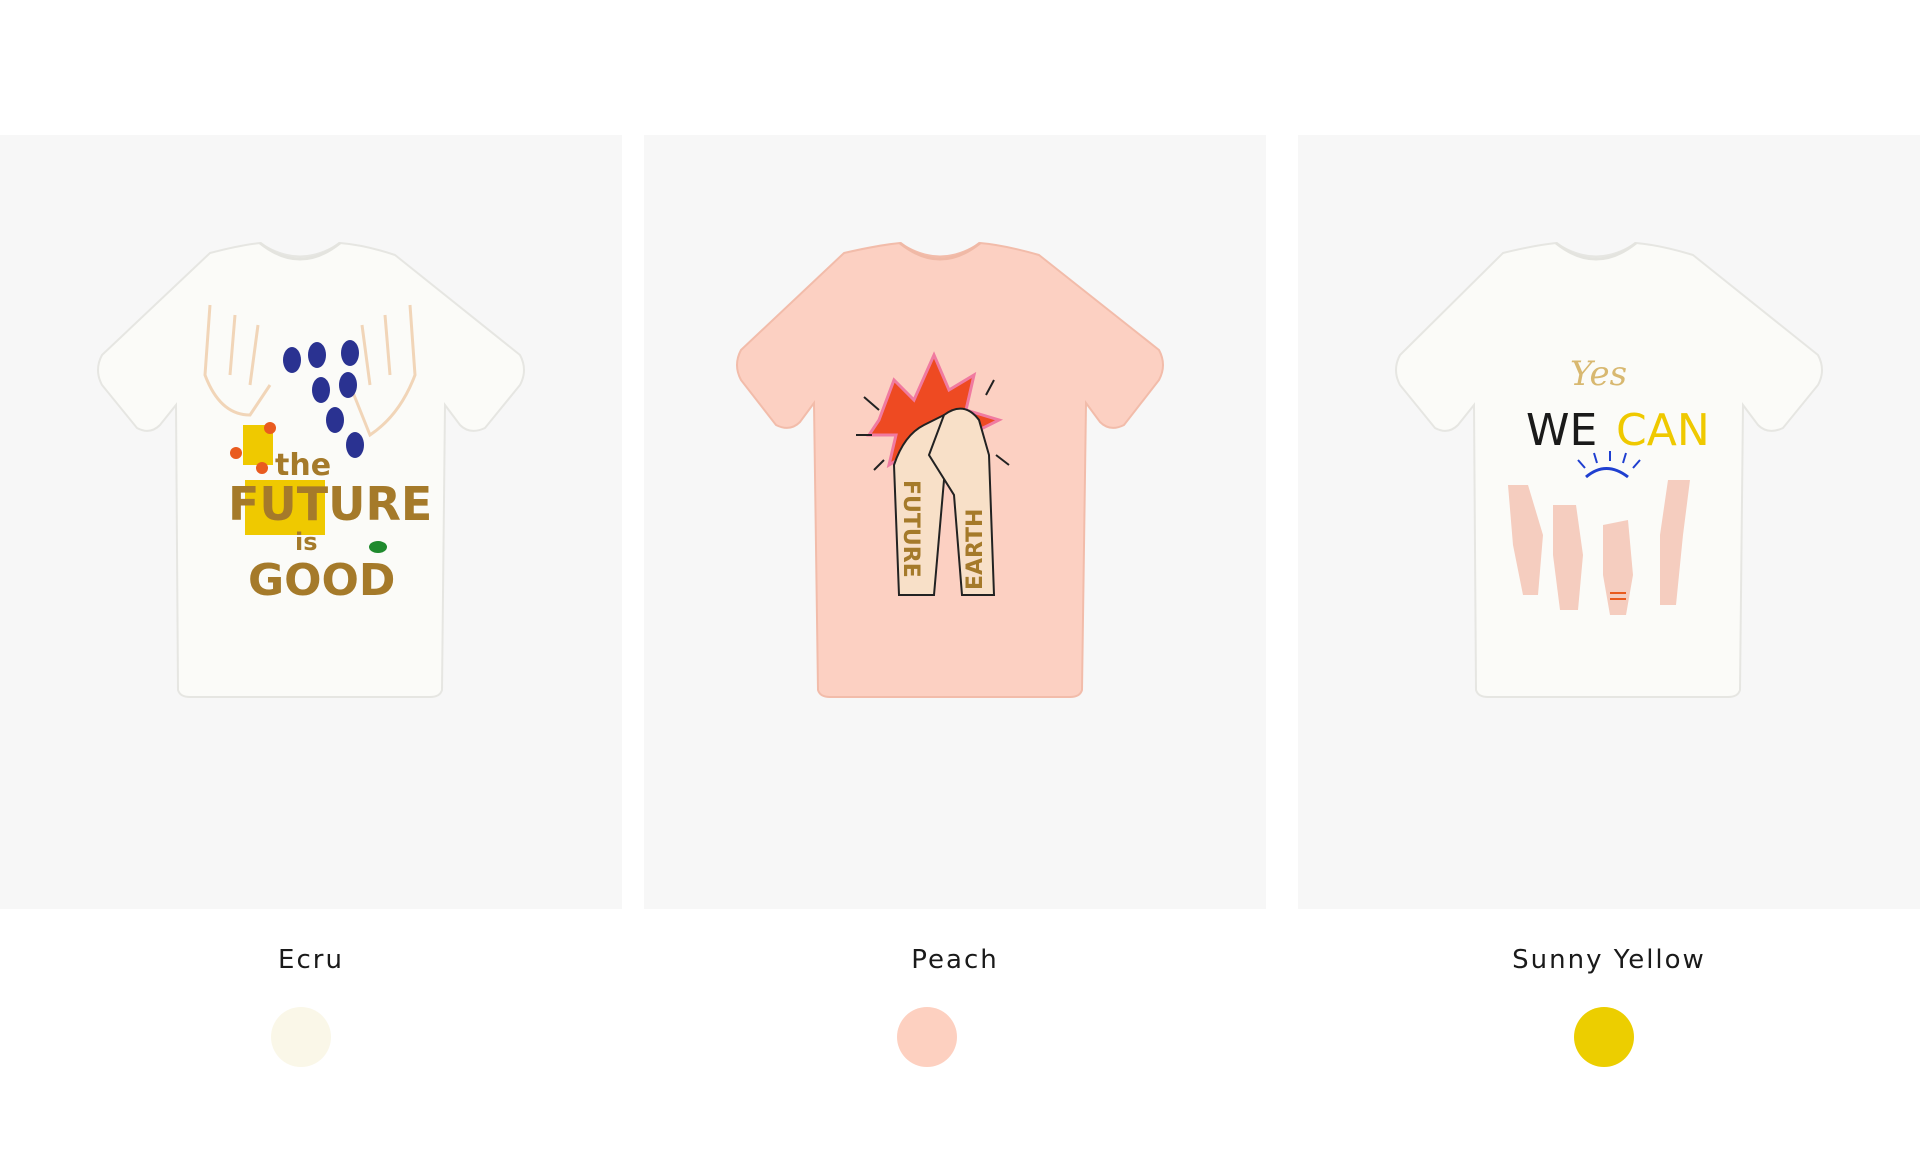  I want to click on tshirt-illustration: Yes WE CAN, so click(1609, 469).